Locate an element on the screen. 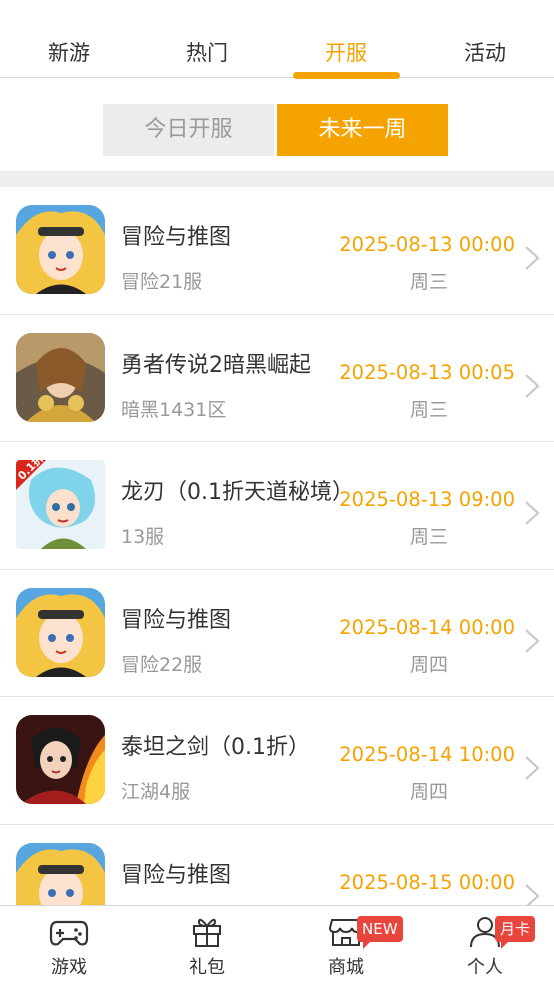  tab-activities: 活动 is located at coordinates (485, 53).